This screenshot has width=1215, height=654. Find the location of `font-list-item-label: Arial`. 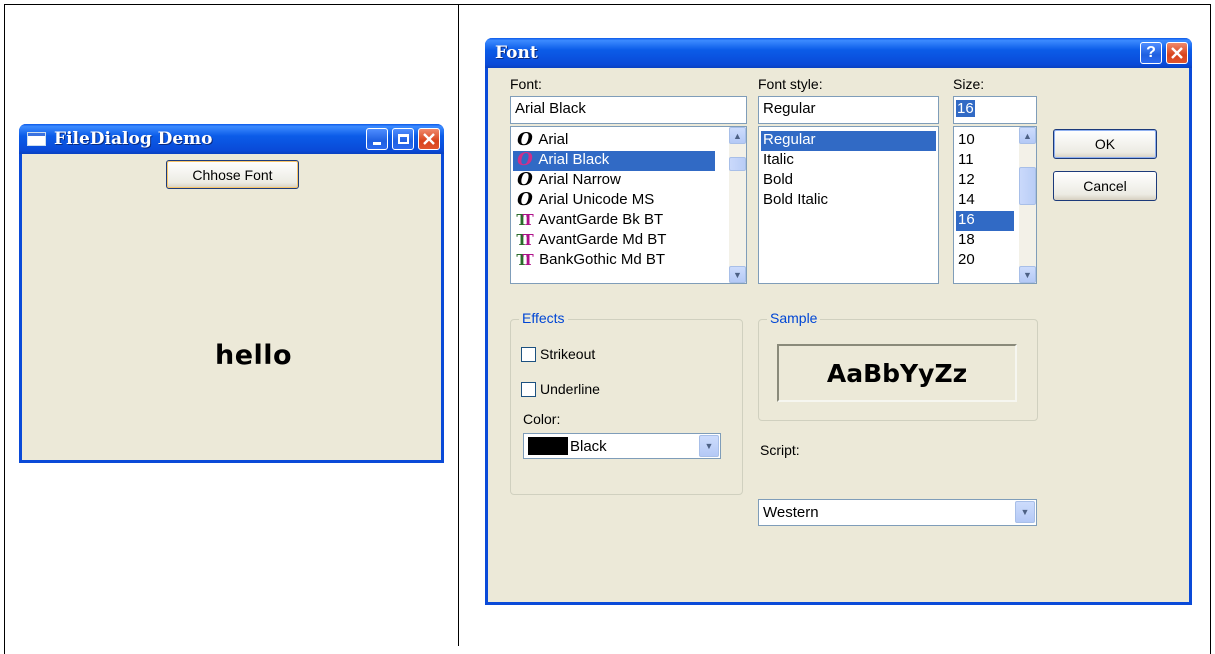

font-list-item-label: Arial is located at coordinates (553, 139).